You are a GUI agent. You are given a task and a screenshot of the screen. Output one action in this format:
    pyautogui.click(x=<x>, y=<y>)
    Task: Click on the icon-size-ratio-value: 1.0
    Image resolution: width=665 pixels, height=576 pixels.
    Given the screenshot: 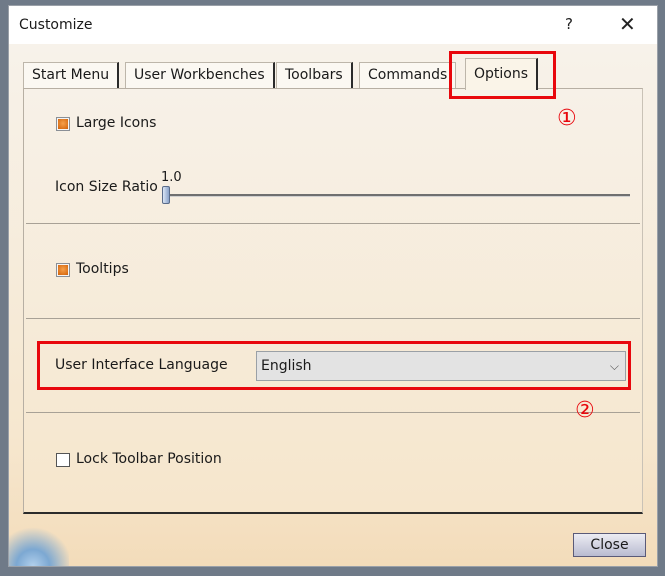 What is the action you would take?
    pyautogui.click(x=171, y=177)
    